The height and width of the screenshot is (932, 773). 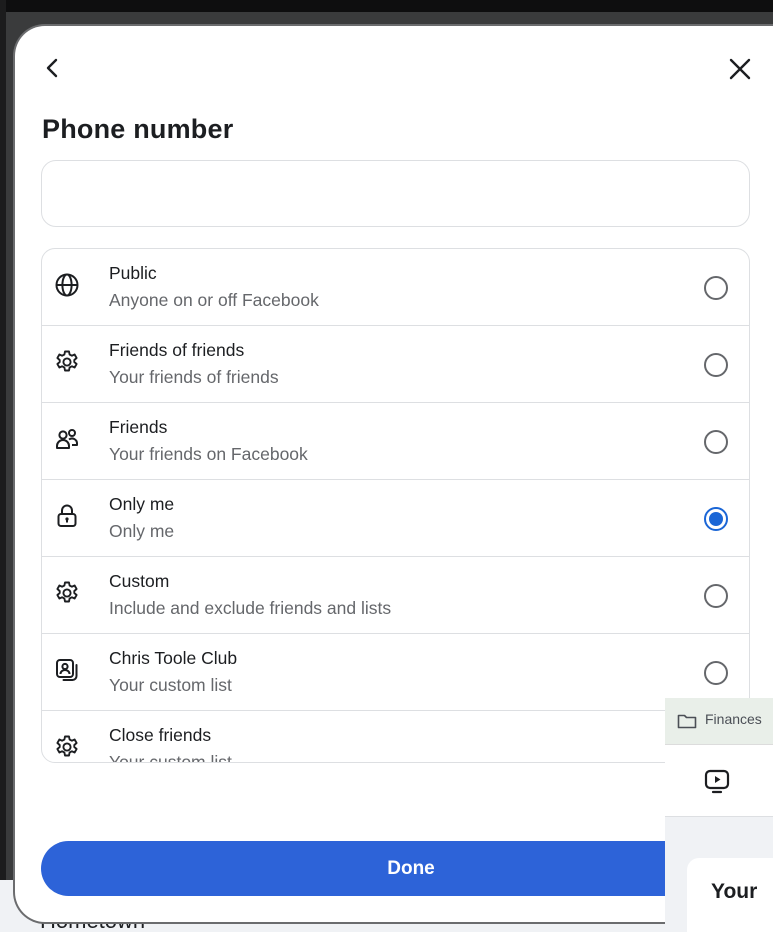 What do you see at coordinates (395, 518) in the screenshot?
I see `option-only-me: Only me Only me` at bounding box center [395, 518].